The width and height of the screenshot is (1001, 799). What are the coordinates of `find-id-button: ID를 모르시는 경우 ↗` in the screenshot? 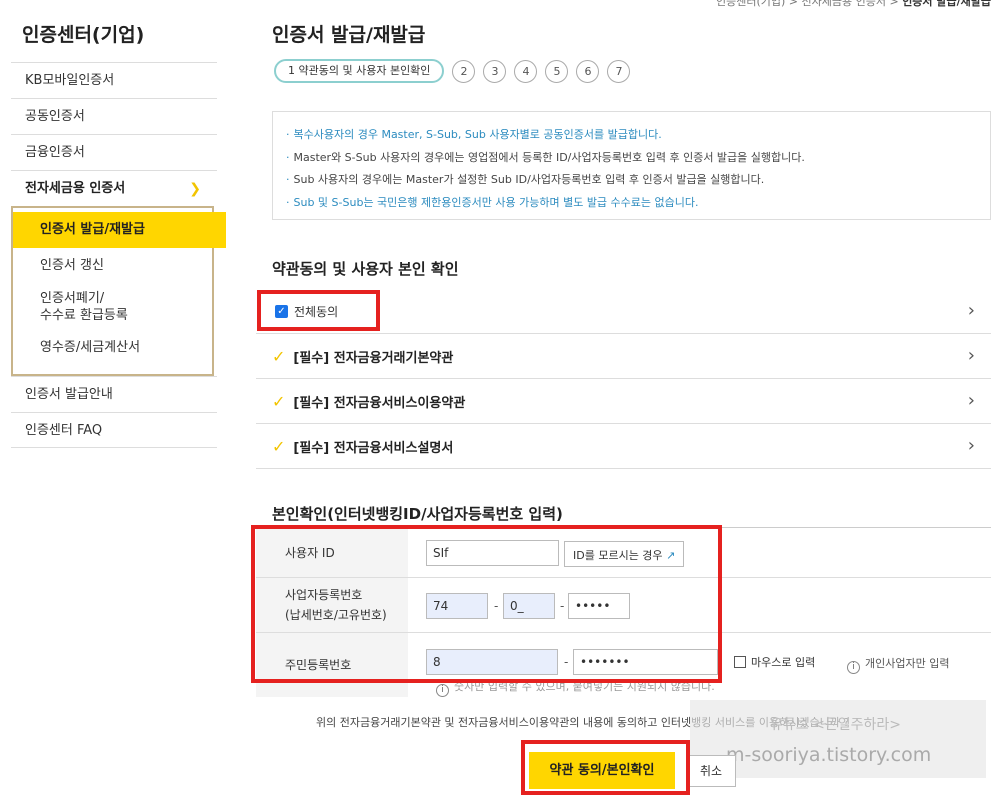 It's located at (624, 554).